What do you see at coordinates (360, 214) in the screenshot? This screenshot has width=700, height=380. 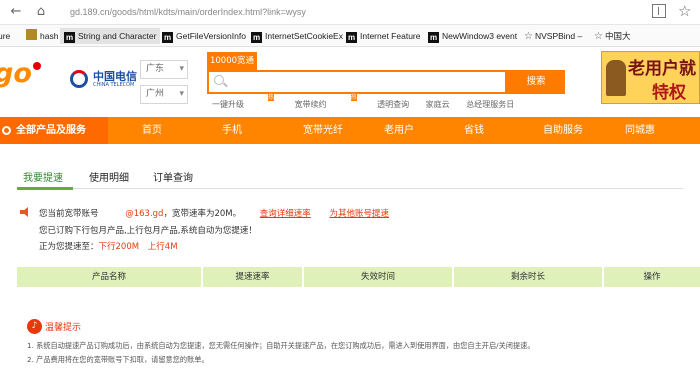 I see `other-account-link: 为其他账号提速` at bounding box center [360, 214].